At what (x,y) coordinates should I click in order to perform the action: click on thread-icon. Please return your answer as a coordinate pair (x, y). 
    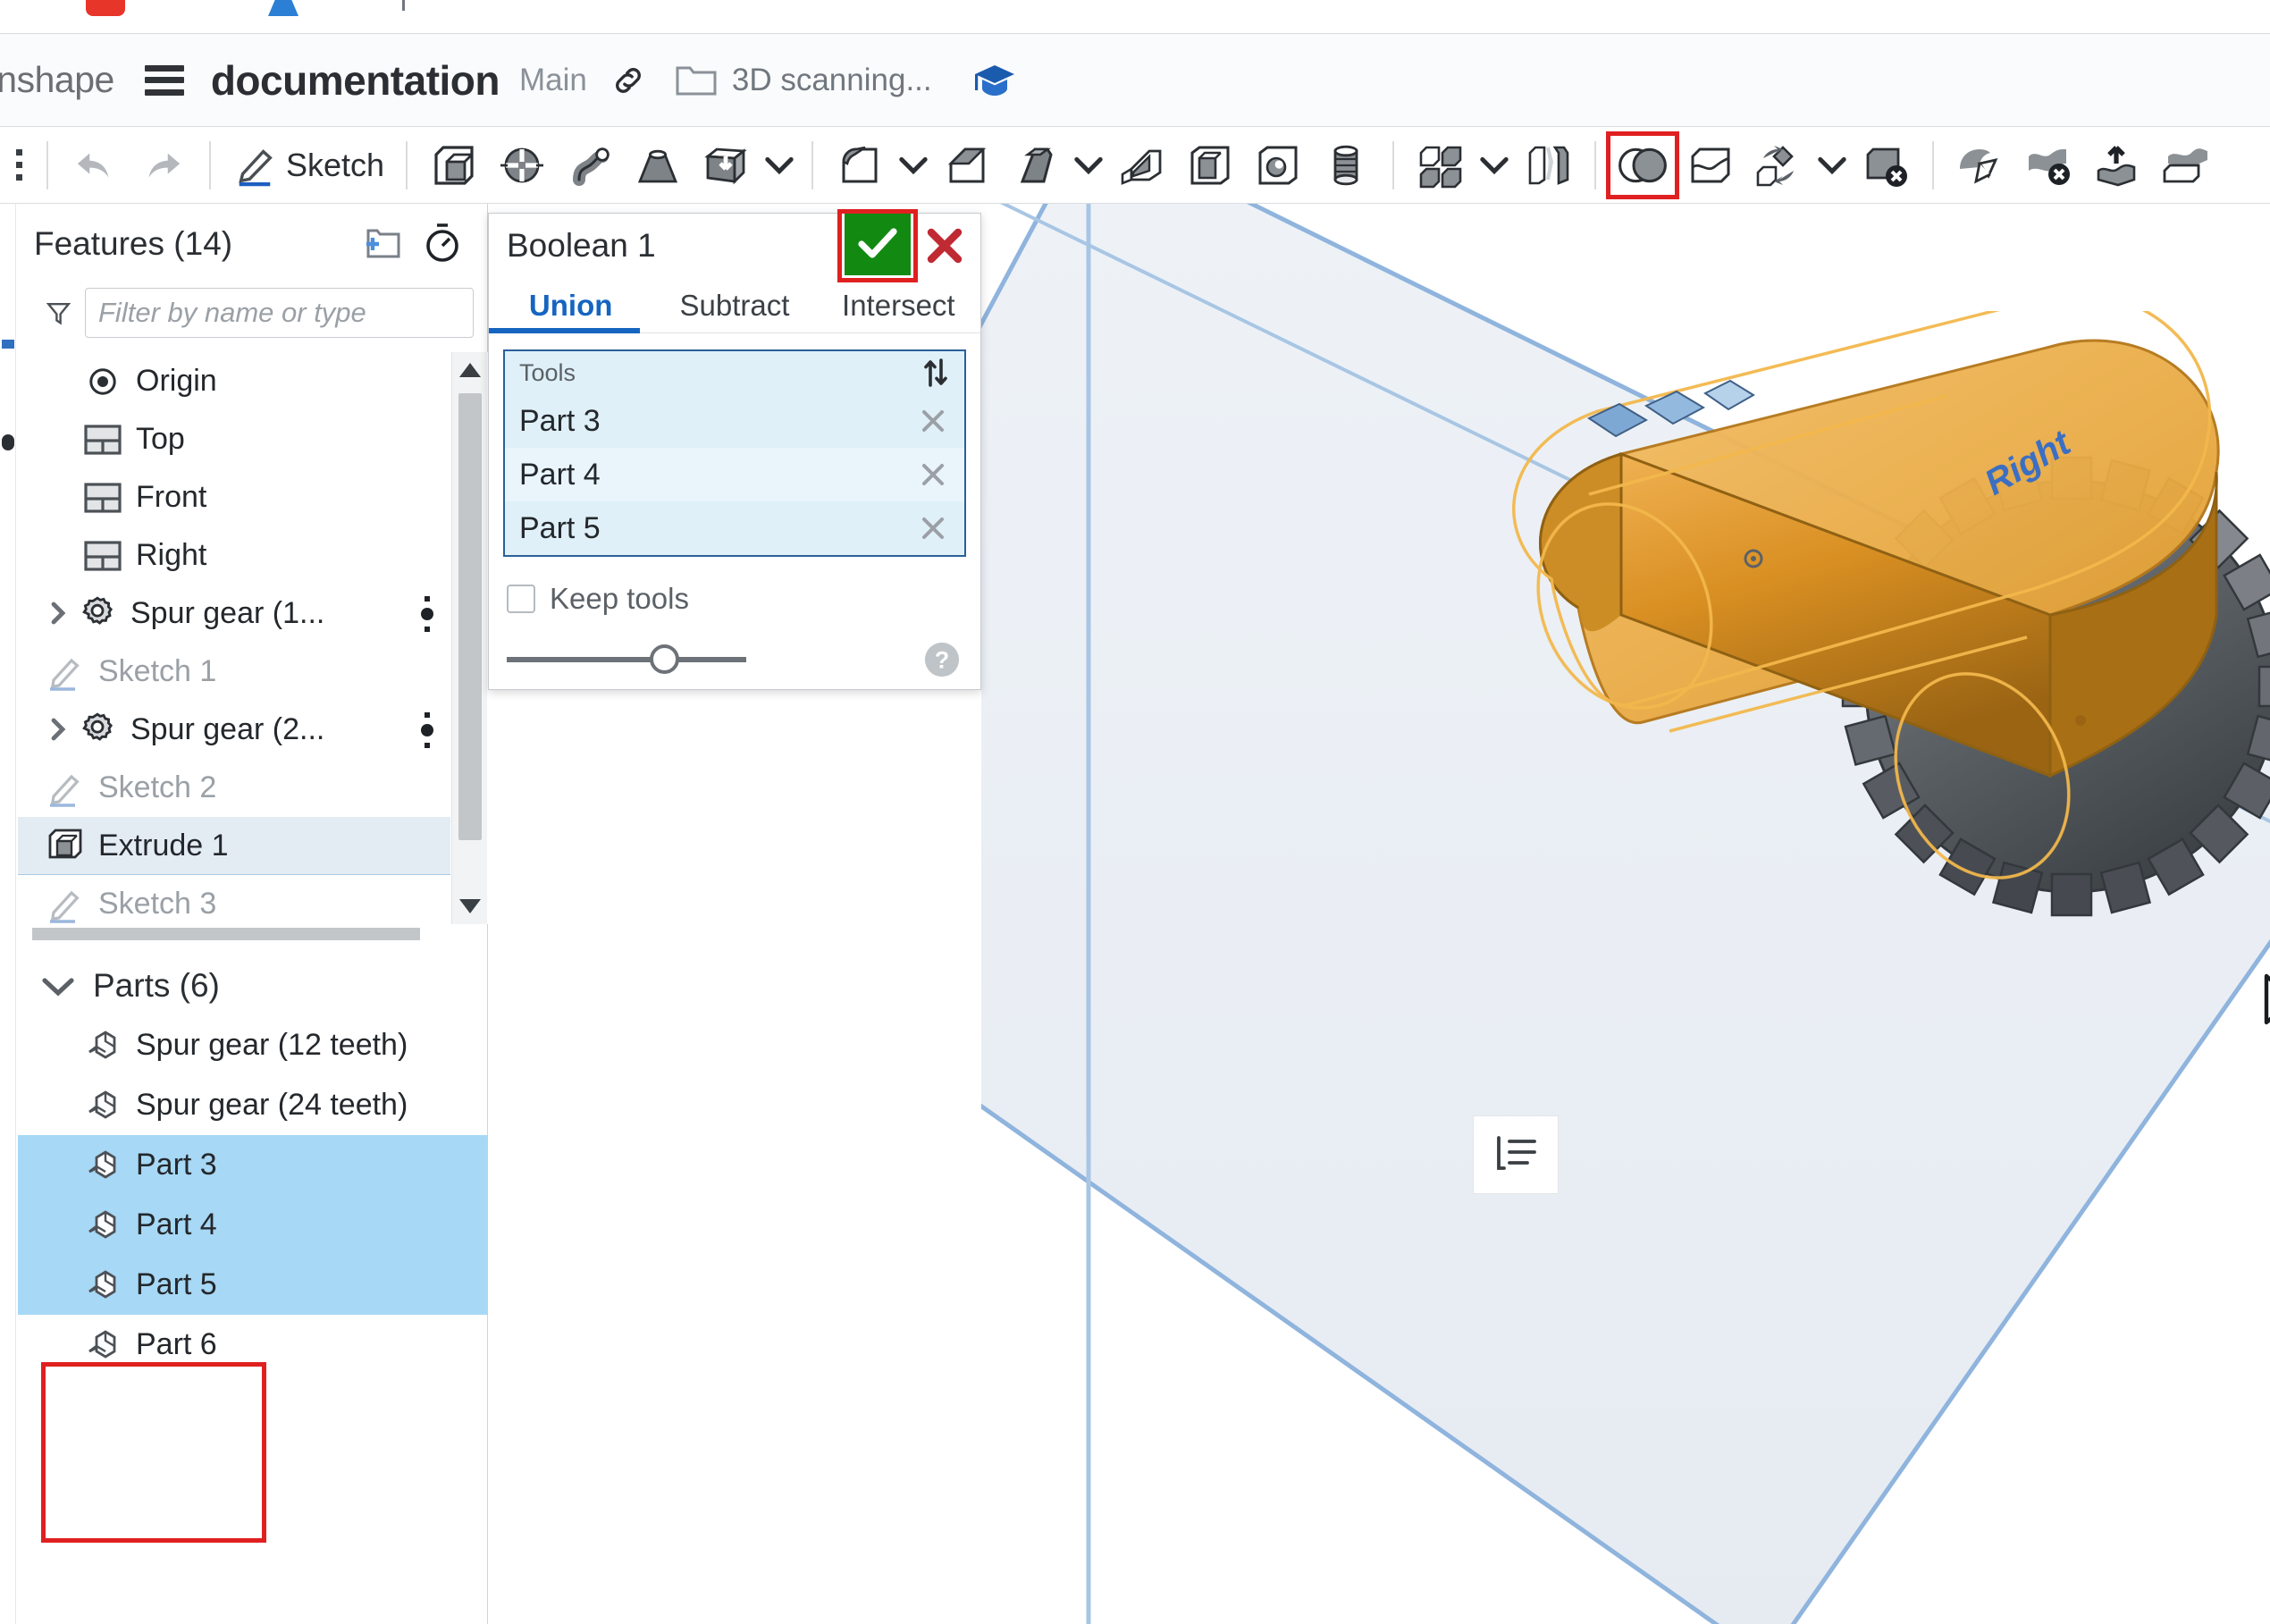
    Looking at the image, I should click on (1346, 165).